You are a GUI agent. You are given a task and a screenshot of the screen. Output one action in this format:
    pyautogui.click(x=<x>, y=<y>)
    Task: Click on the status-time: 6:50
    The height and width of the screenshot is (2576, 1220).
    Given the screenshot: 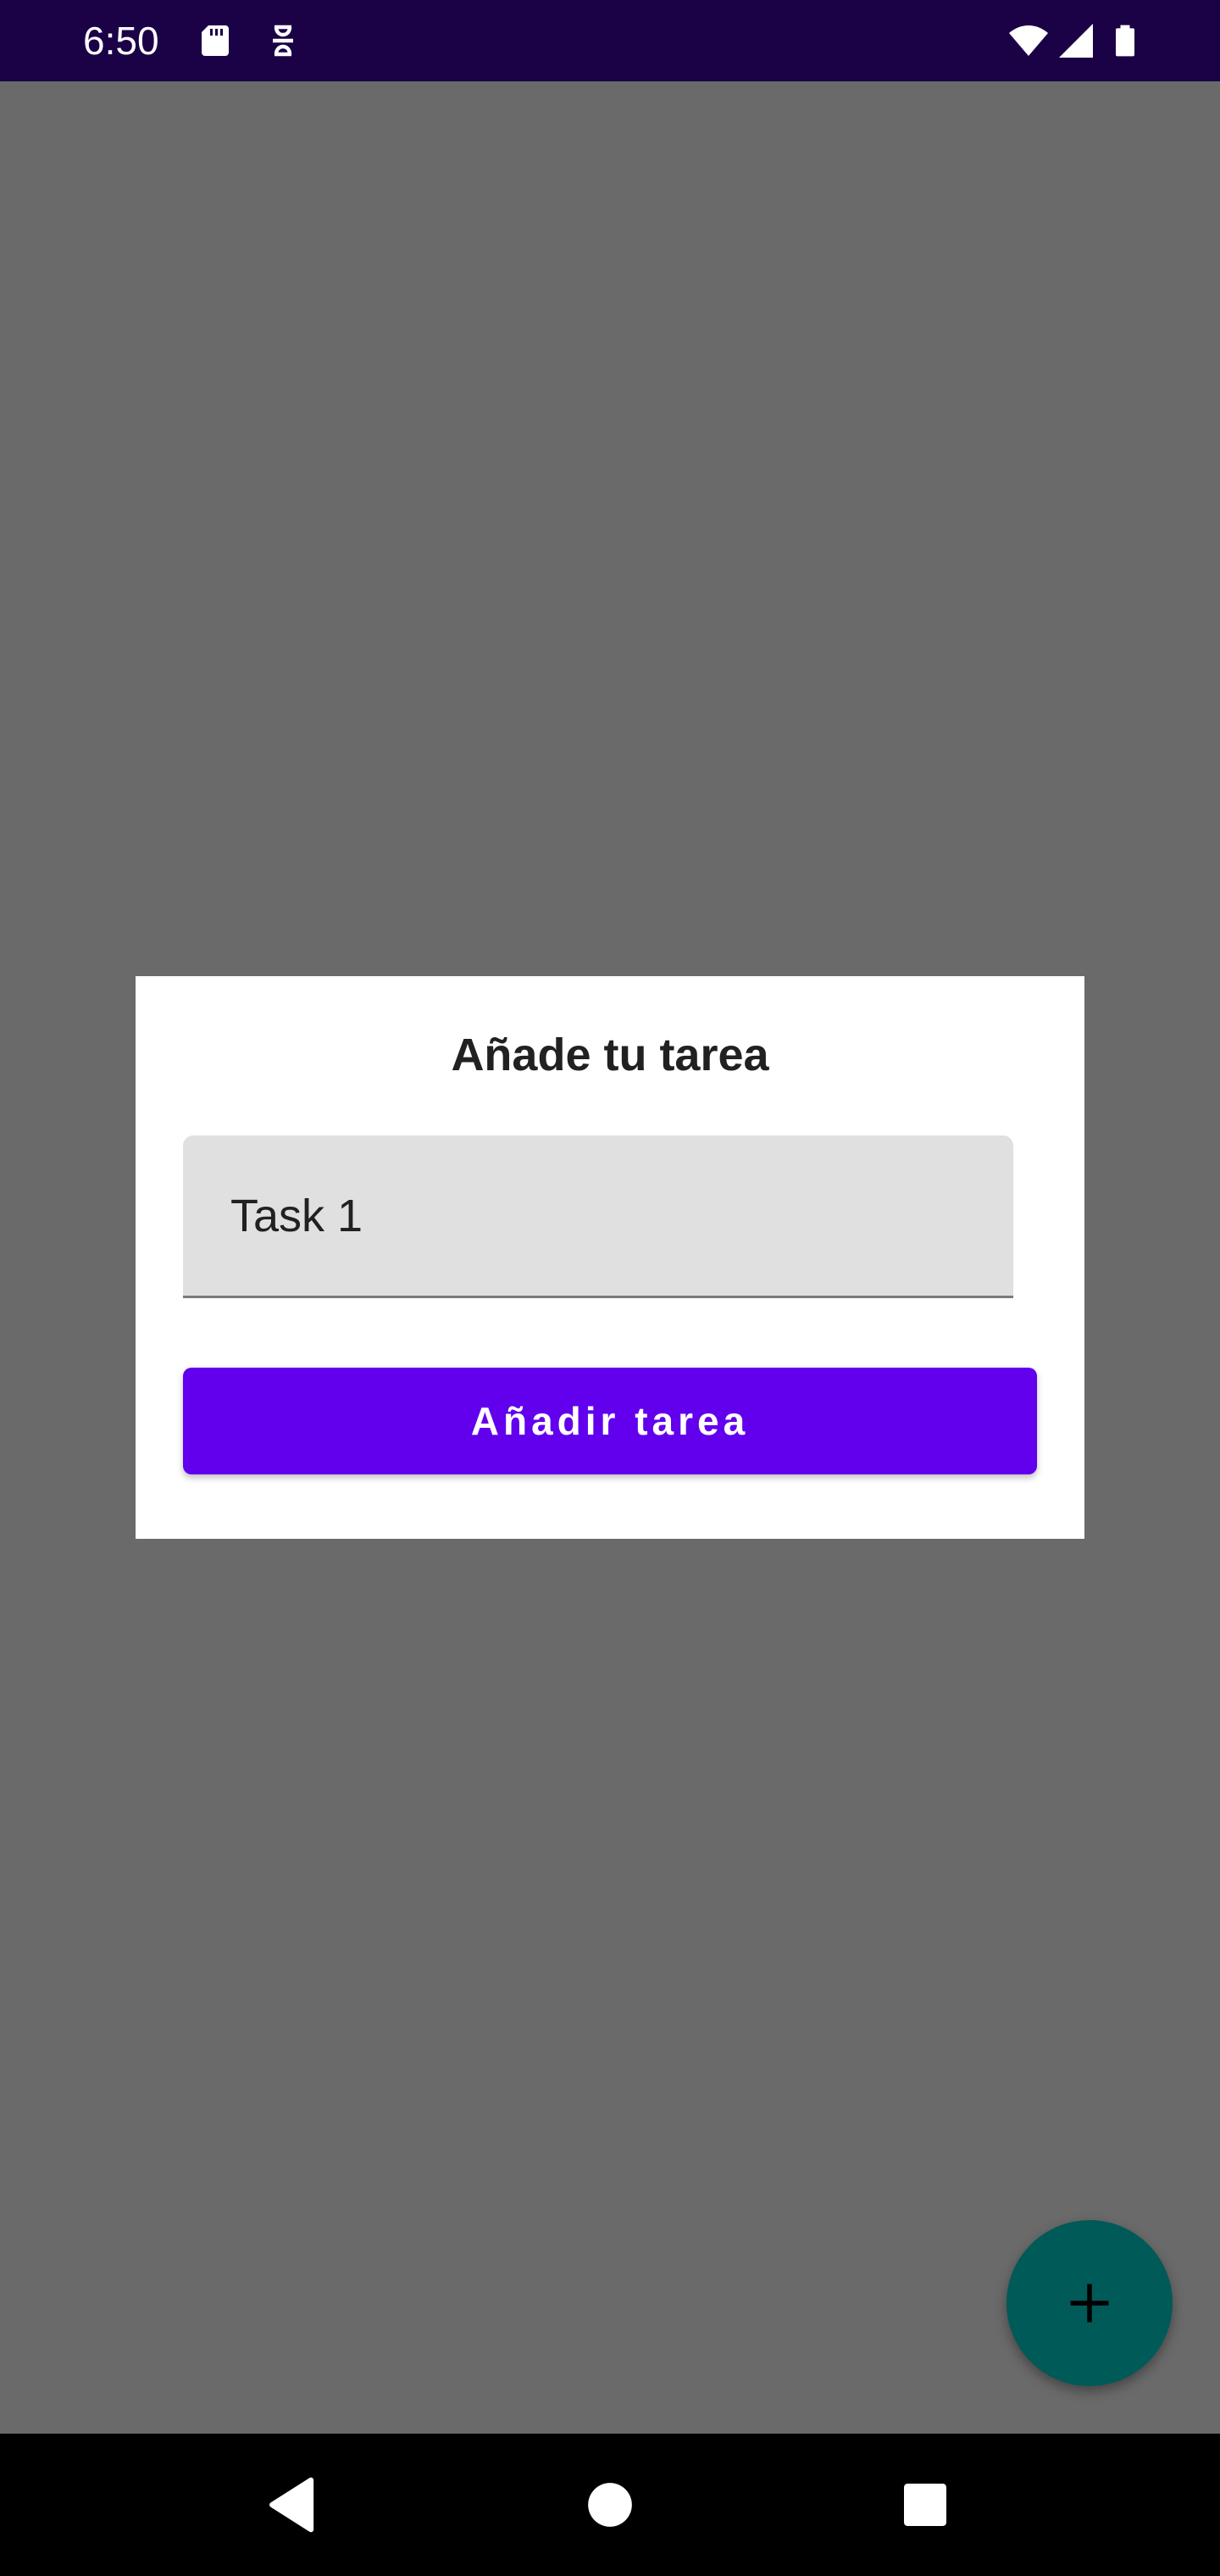 What is the action you would take?
    pyautogui.click(x=121, y=41)
    